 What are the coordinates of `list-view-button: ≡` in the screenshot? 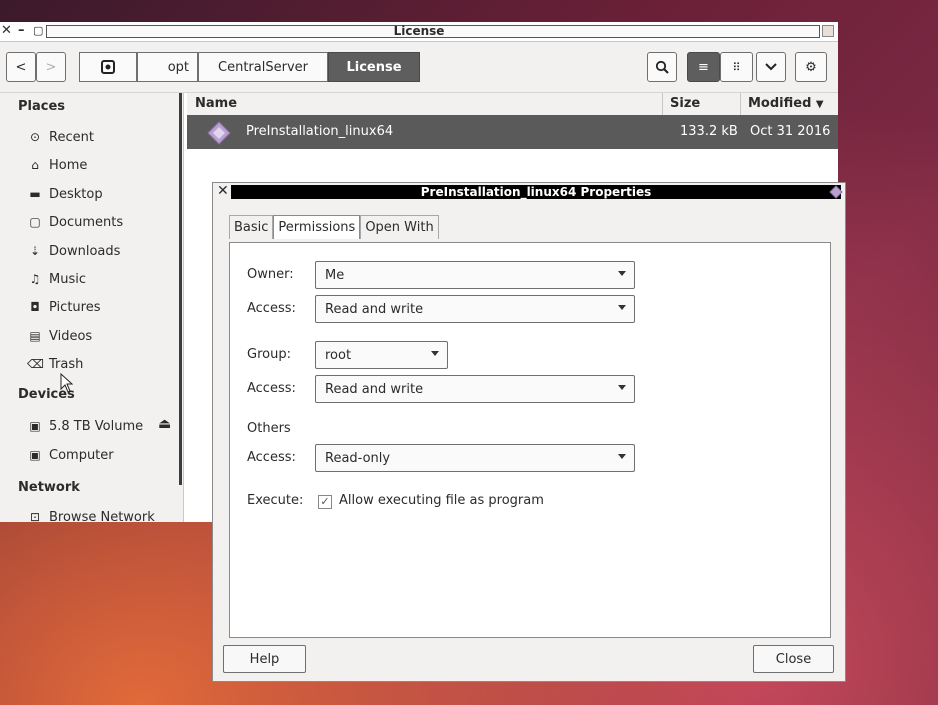 It's located at (703, 67).